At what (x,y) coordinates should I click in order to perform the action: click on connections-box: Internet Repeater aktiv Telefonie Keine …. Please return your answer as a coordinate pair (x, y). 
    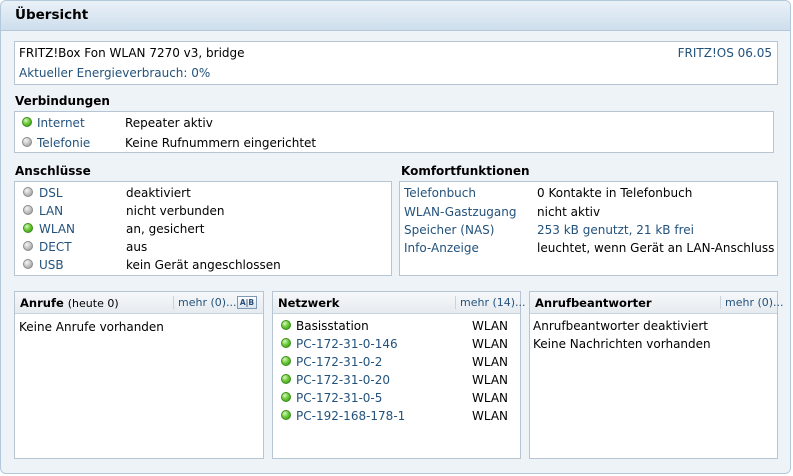
    Looking at the image, I should click on (394, 132).